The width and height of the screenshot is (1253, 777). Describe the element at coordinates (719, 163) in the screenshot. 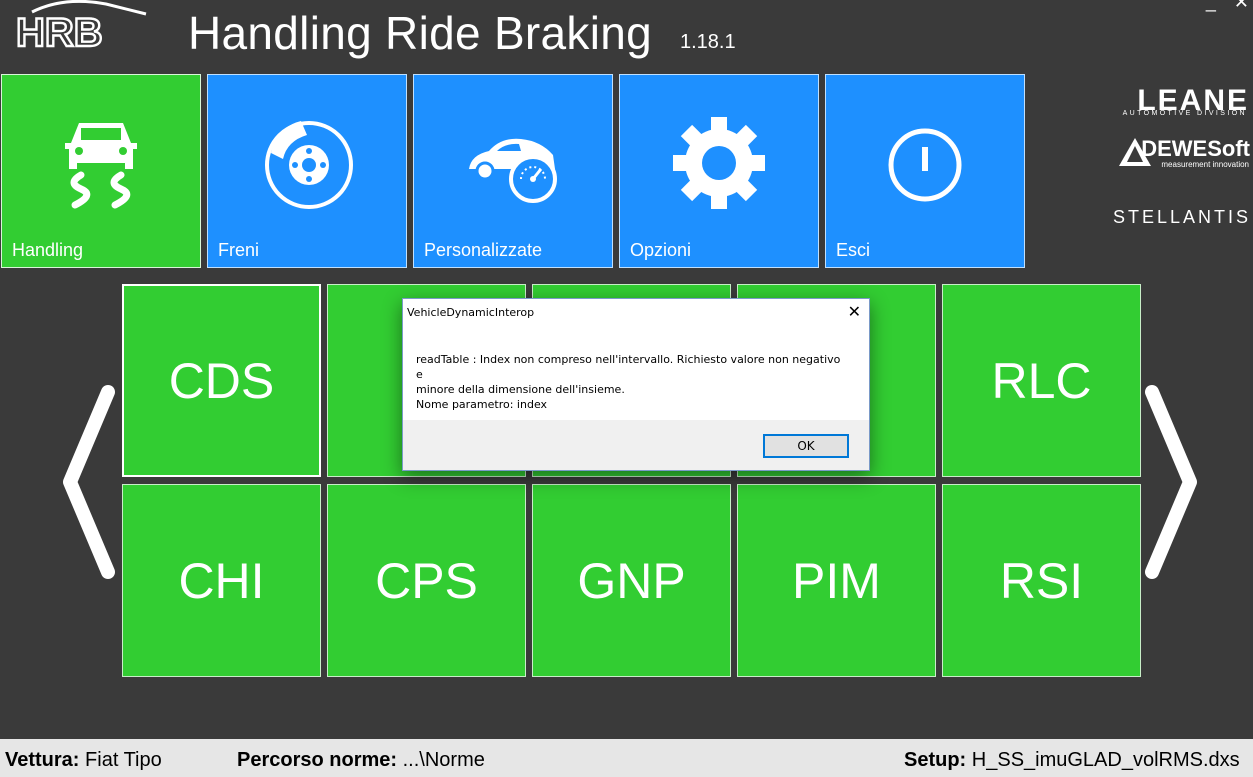

I see `gear-icon` at that location.